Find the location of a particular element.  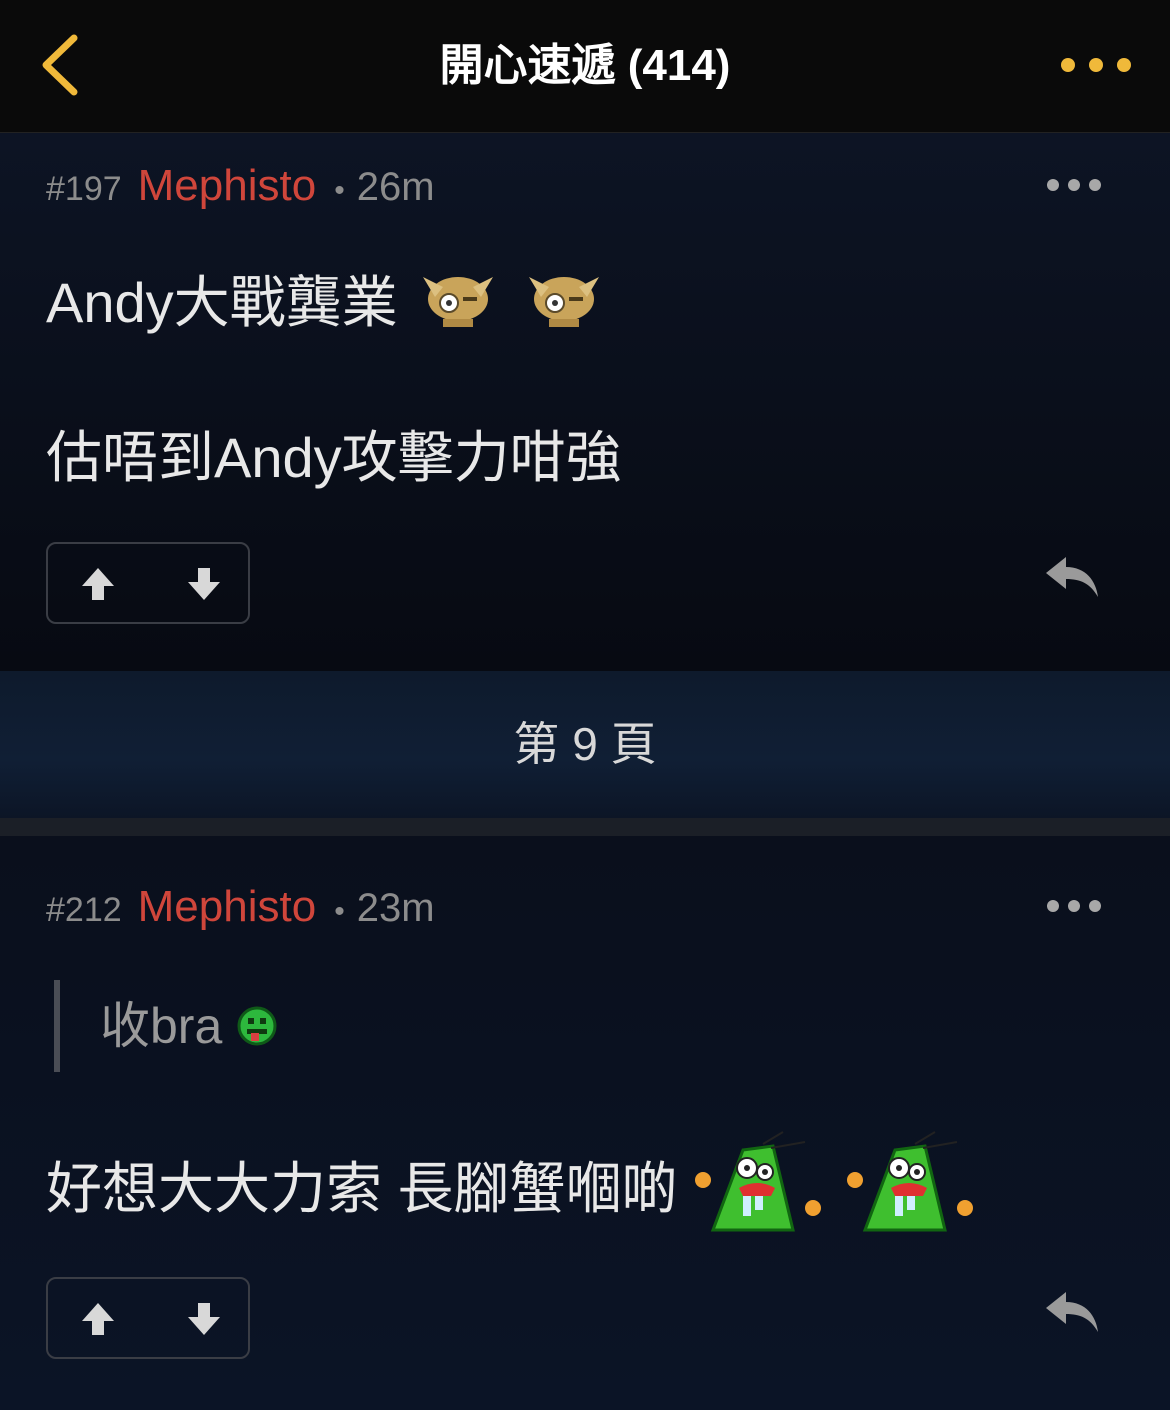

post-content-line: 好想大大力索 長腳蟹嗰啲 is located at coordinates (513, 1193).